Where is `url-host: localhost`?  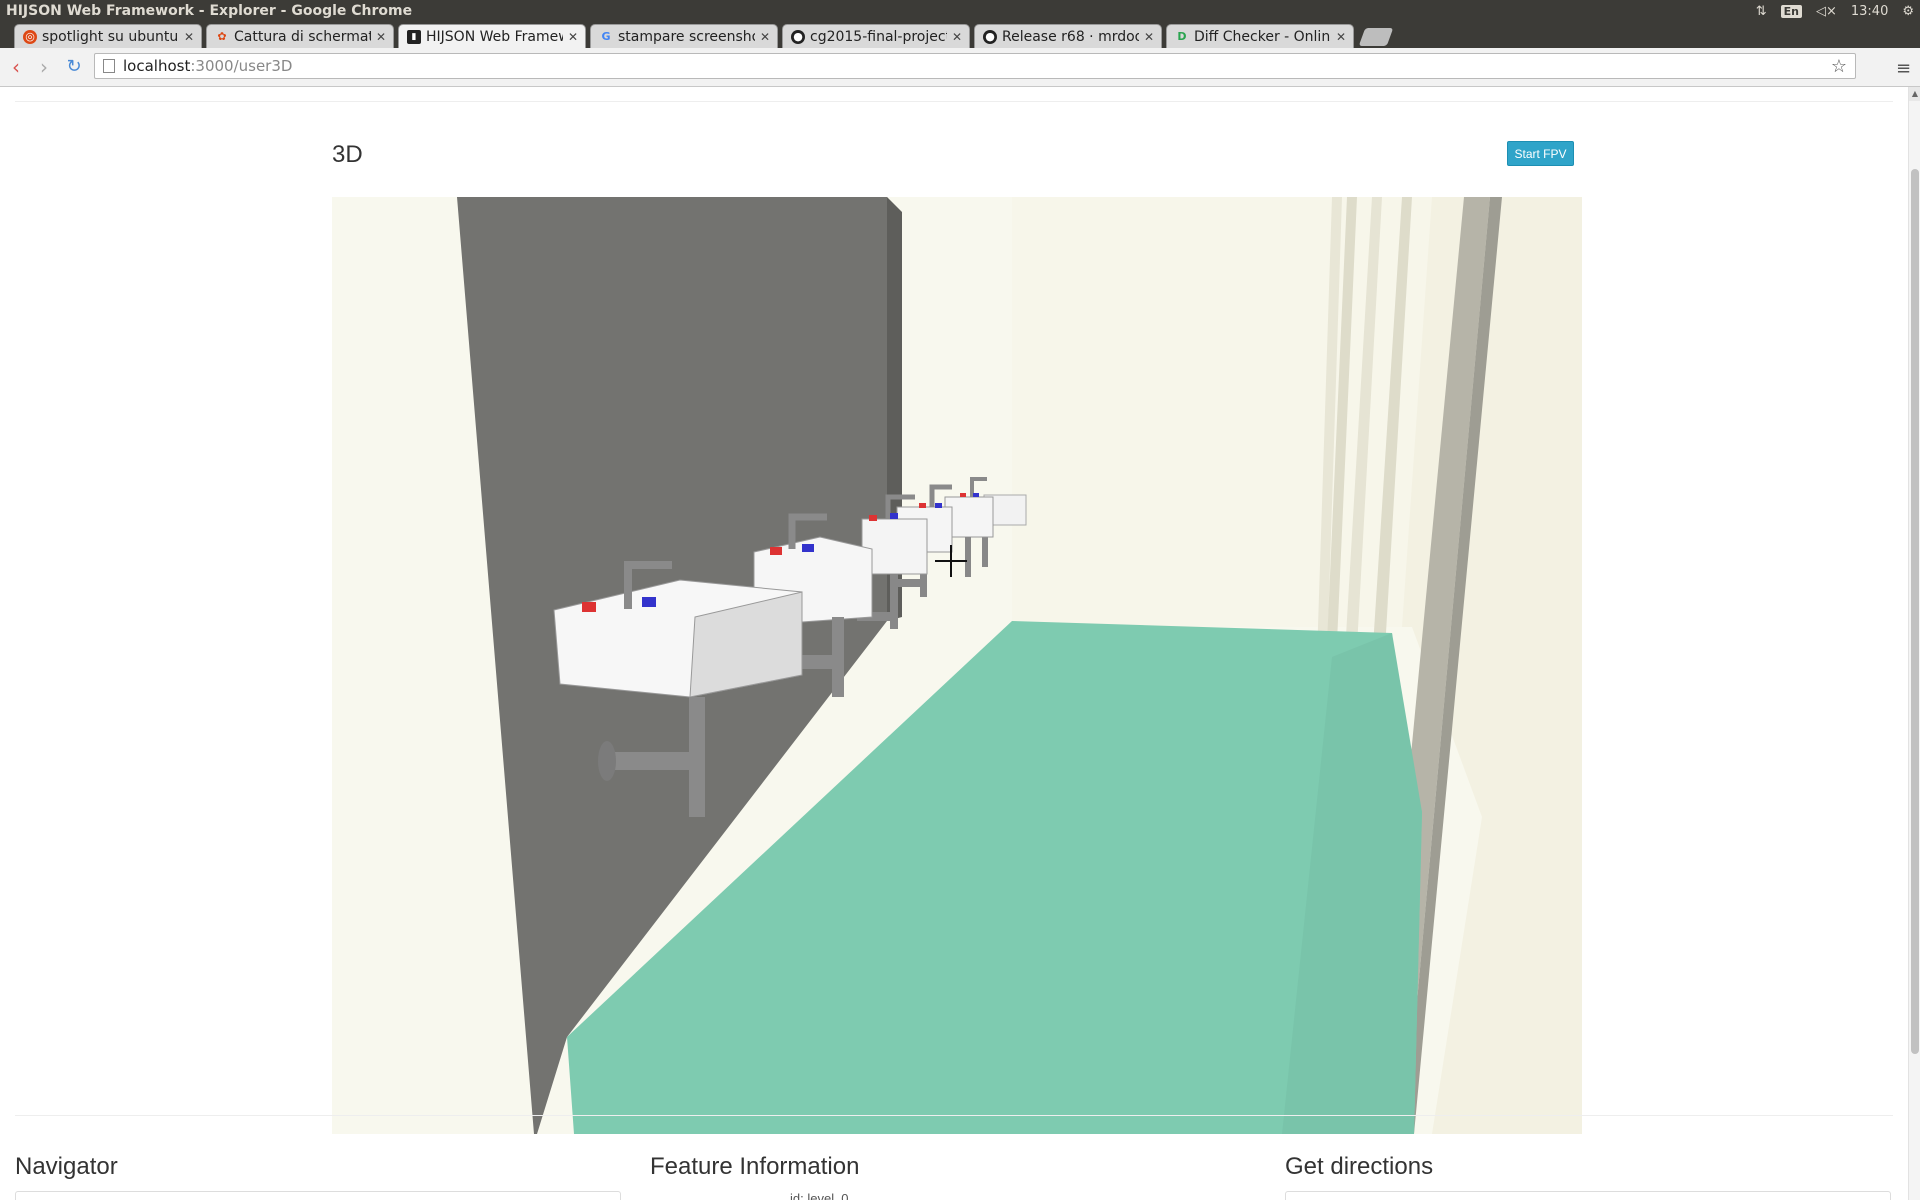 url-host: localhost is located at coordinates (157, 66).